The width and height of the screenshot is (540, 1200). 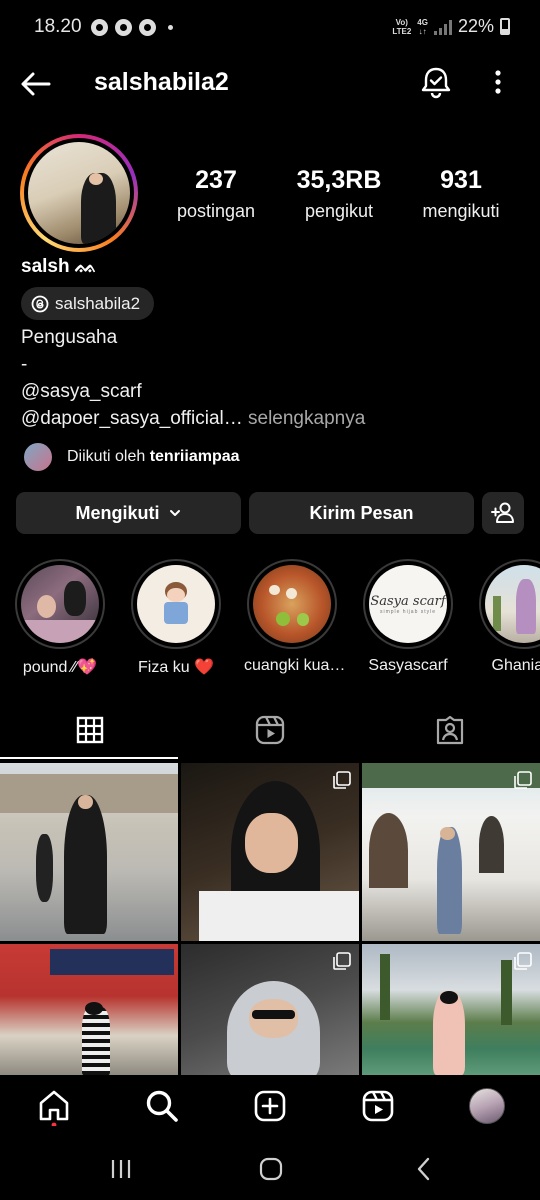 I want to click on message-button: Kirim Pesan, so click(x=361, y=513).